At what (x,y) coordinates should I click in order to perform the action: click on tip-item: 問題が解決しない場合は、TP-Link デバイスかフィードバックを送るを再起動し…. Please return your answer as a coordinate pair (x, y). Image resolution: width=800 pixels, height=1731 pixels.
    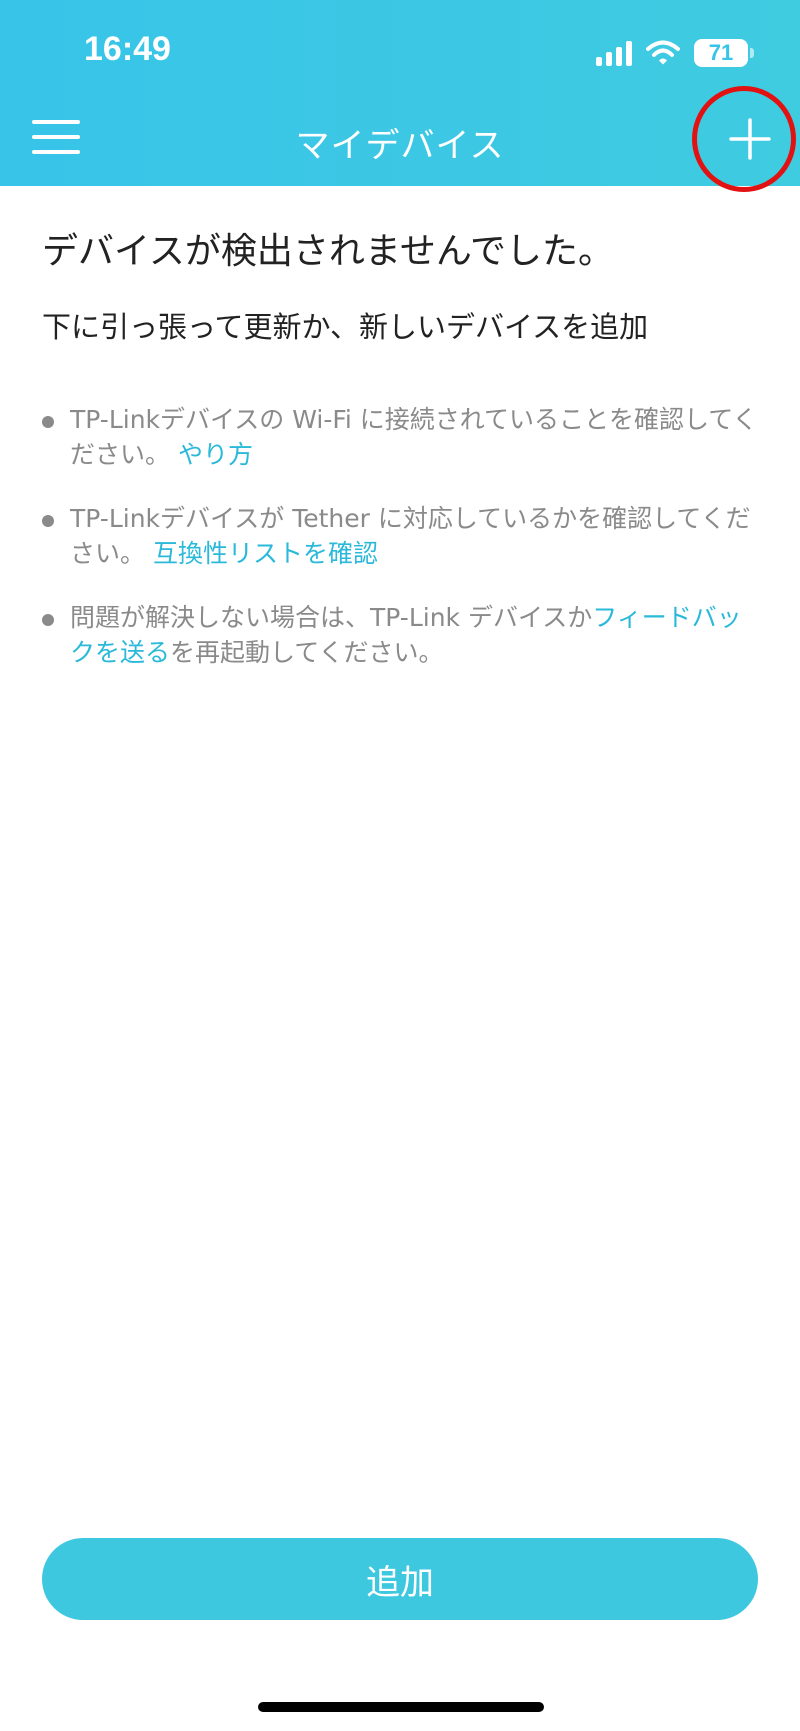
    Looking at the image, I should click on (402, 635).